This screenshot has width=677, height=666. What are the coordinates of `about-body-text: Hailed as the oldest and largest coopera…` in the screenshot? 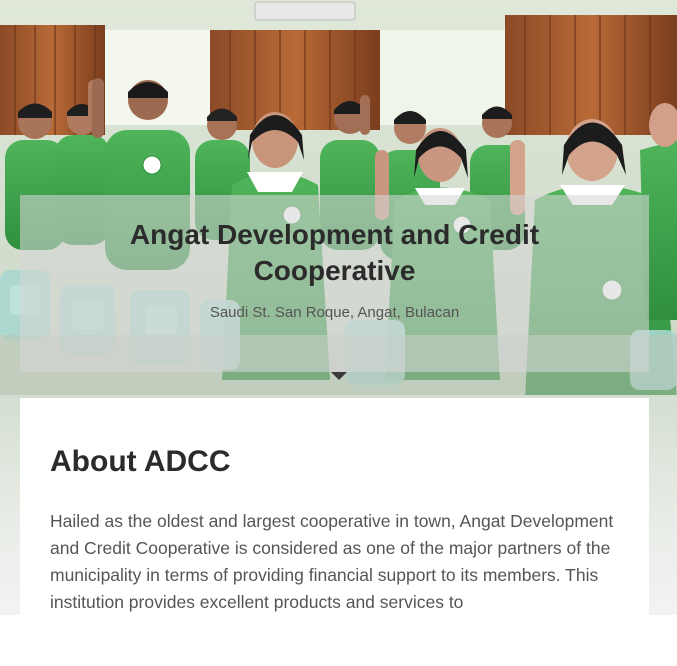 It's located at (332, 561).